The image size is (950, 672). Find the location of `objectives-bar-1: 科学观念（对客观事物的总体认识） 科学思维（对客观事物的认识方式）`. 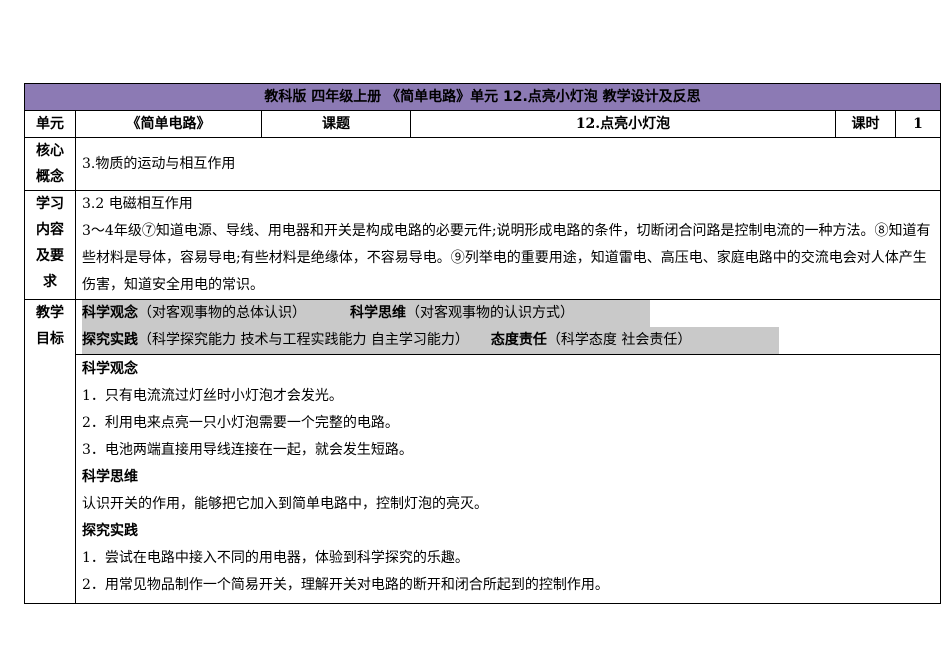

objectives-bar-1: 科学观念（对客观事物的总体认识） 科学思维（对客观事物的认识方式） is located at coordinates (508, 313).